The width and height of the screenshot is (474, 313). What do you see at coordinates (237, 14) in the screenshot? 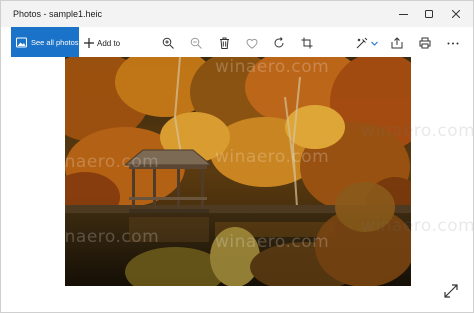
I see `title-bar: Photos - sample1.heic` at bounding box center [237, 14].